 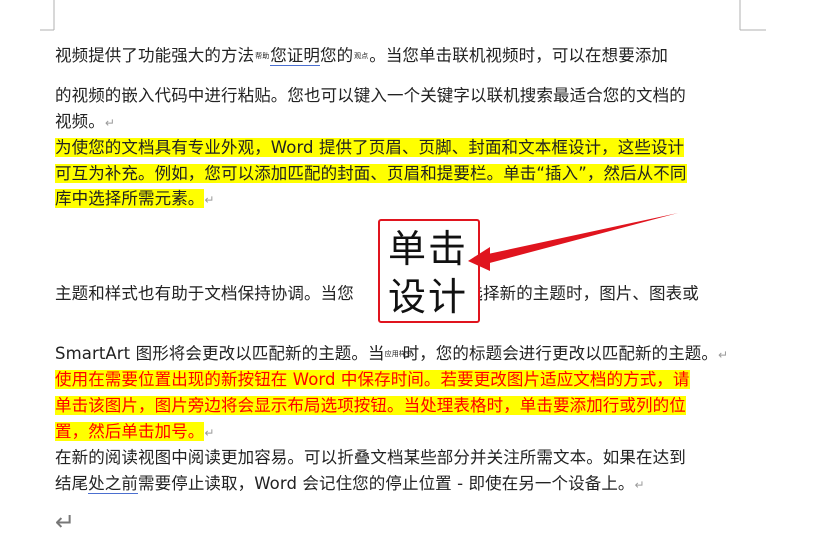 I want to click on doc-p4-line2: 单击该图片，图片旁边将会显示布局选项按钮。当处理表格时，单击要添加行或列的位, so click(x=370, y=405).